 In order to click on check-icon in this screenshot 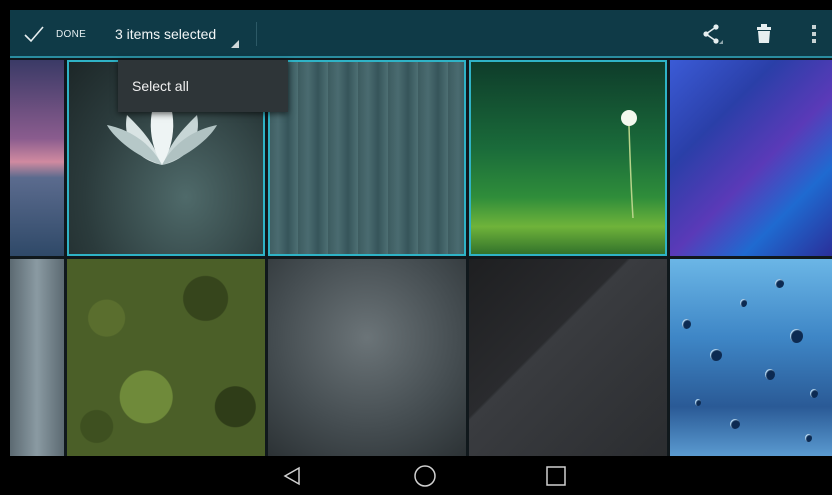, I will do `click(34, 34)`.